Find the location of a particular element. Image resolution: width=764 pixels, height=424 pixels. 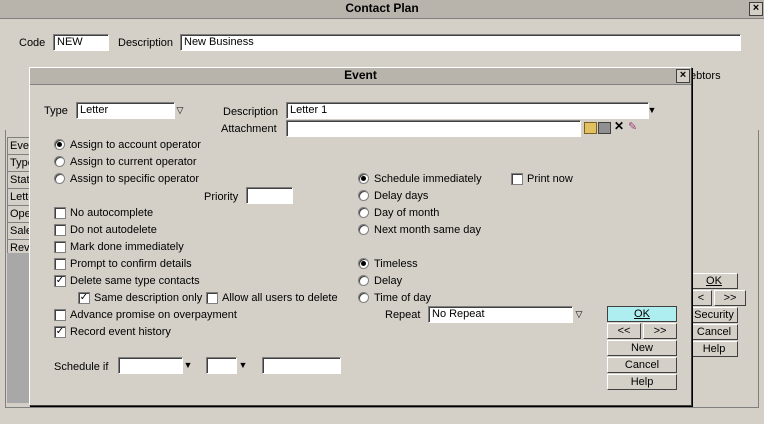

security-button: Security is located at coordinates (714, 315).